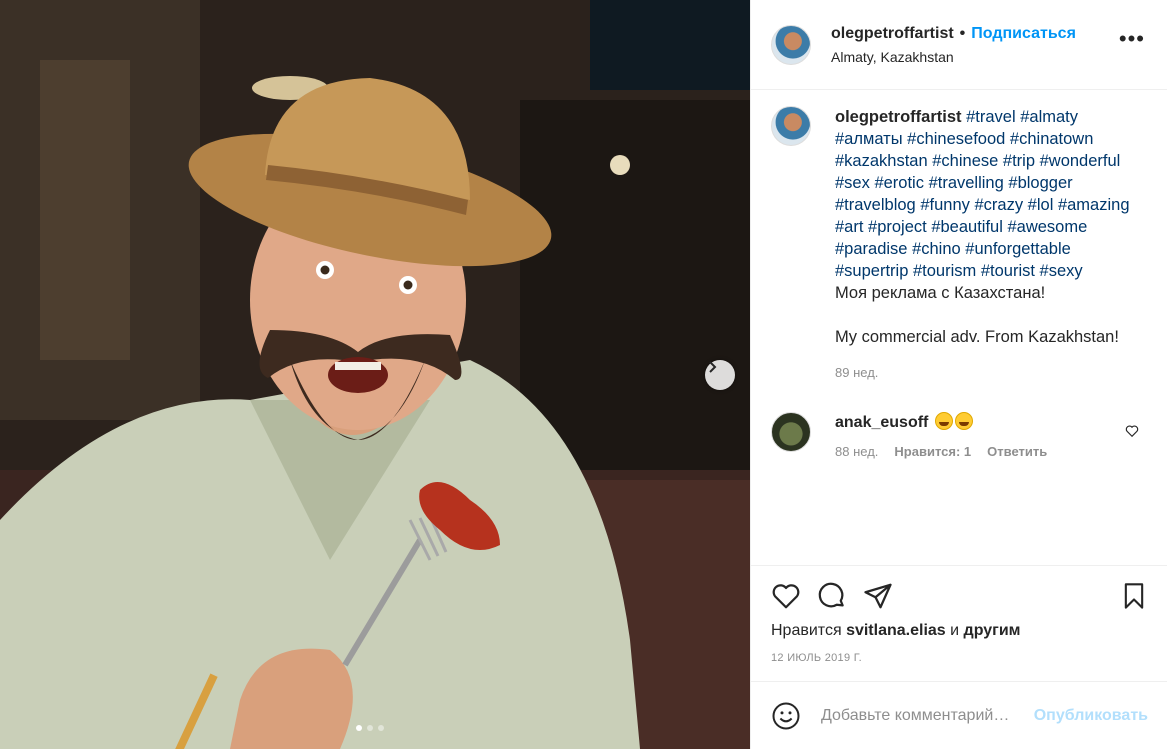  Describe the element at coordinates (806, 630) in the screenshot. I see `likes-prefix: Нравится` at that location.